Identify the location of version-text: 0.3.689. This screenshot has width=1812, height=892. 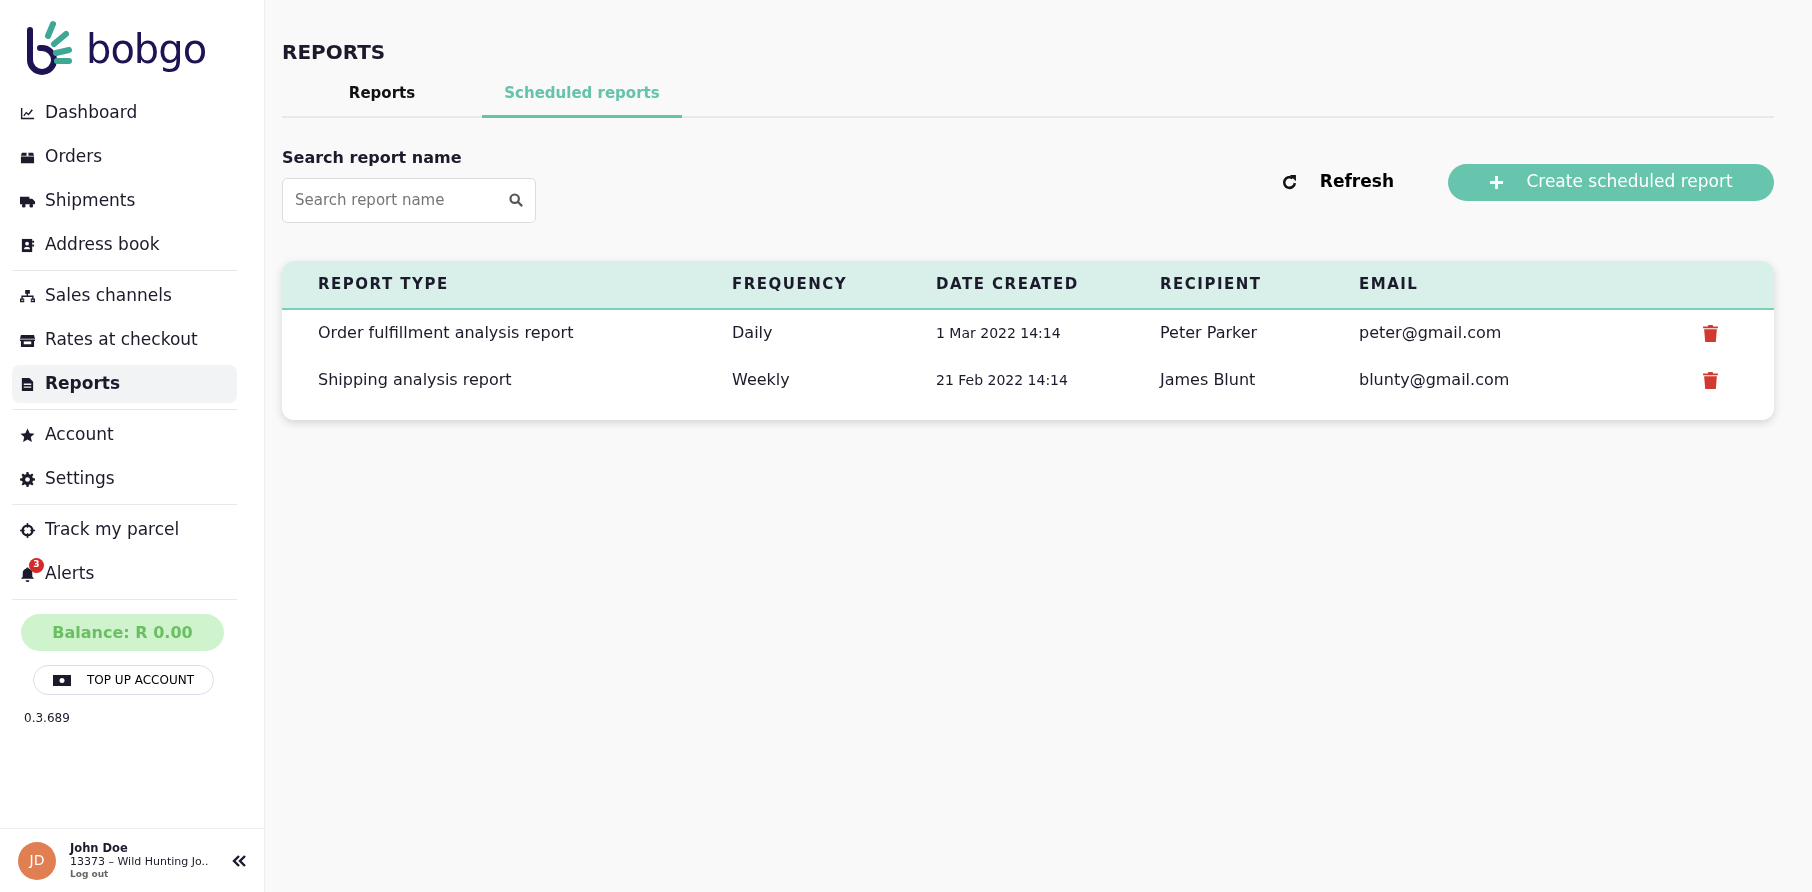
(47, 718).